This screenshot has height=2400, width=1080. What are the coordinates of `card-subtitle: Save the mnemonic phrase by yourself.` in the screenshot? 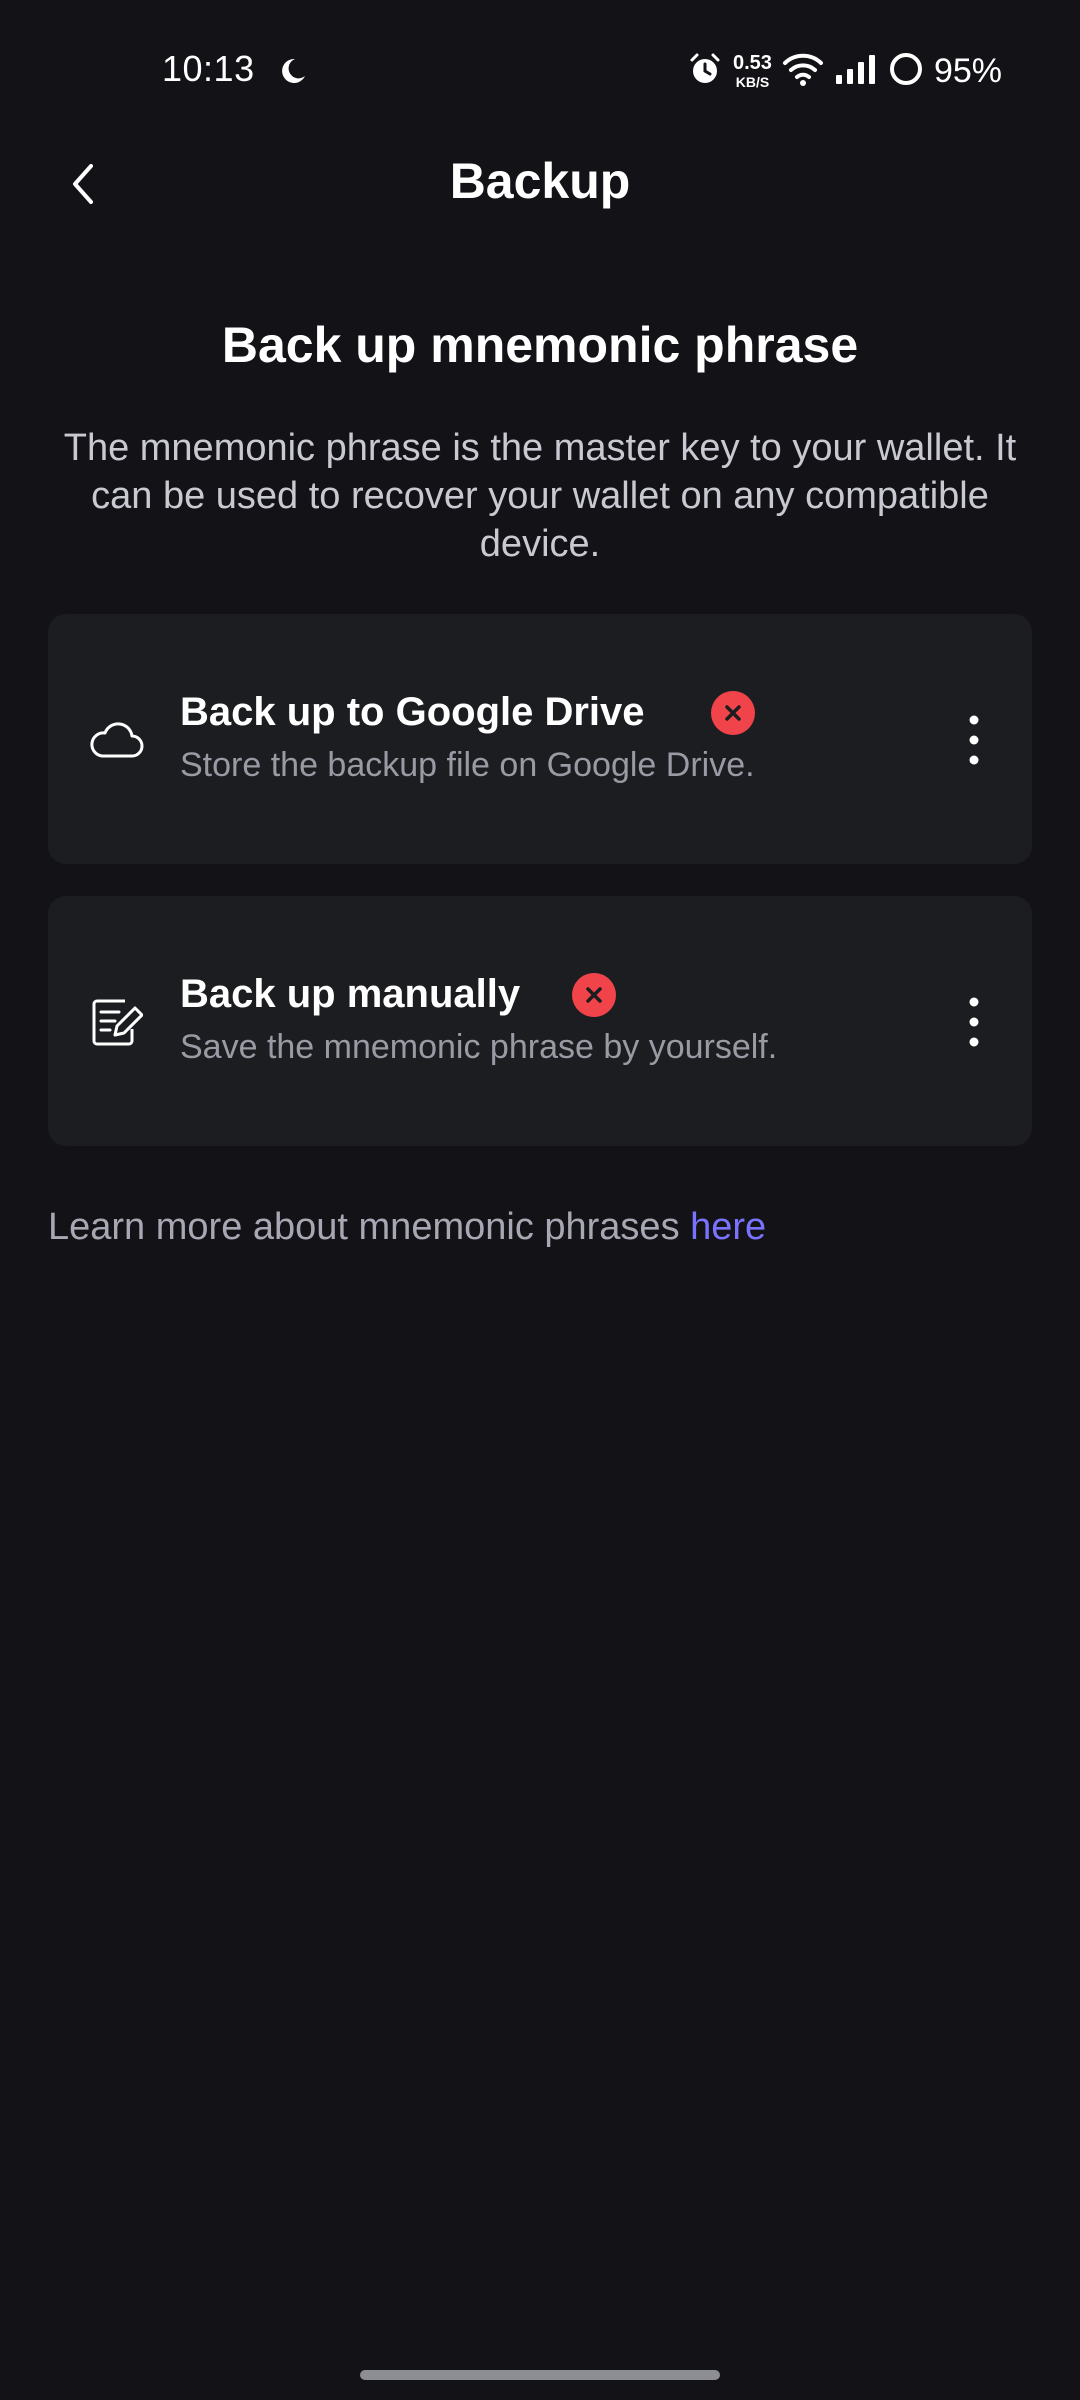 It's located at (479, 1047).